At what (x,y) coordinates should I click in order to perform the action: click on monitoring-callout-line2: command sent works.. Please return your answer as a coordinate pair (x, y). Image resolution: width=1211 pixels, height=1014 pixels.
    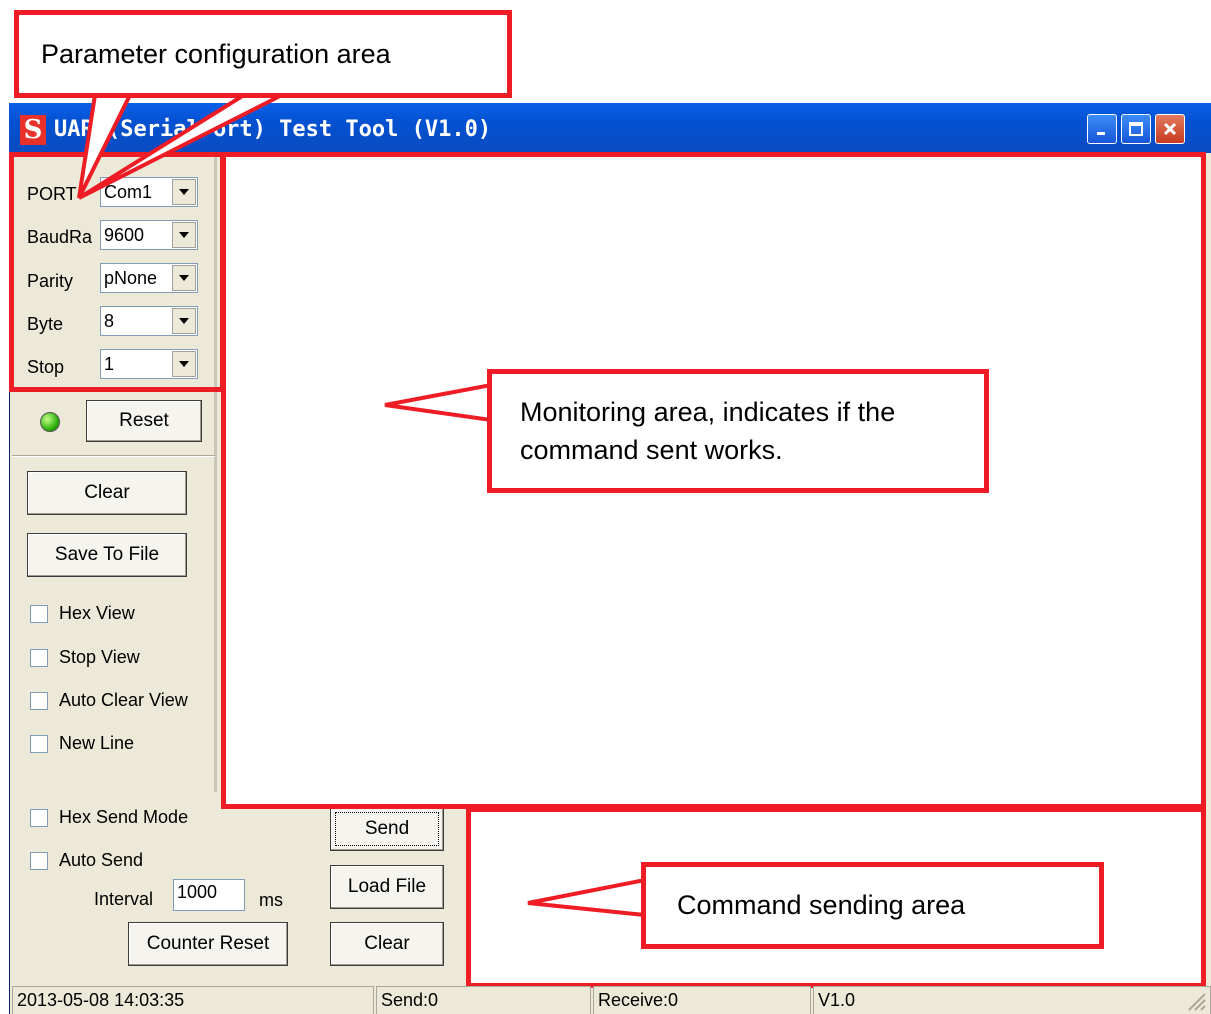
    Looking at the image, I should click on (651, 450).